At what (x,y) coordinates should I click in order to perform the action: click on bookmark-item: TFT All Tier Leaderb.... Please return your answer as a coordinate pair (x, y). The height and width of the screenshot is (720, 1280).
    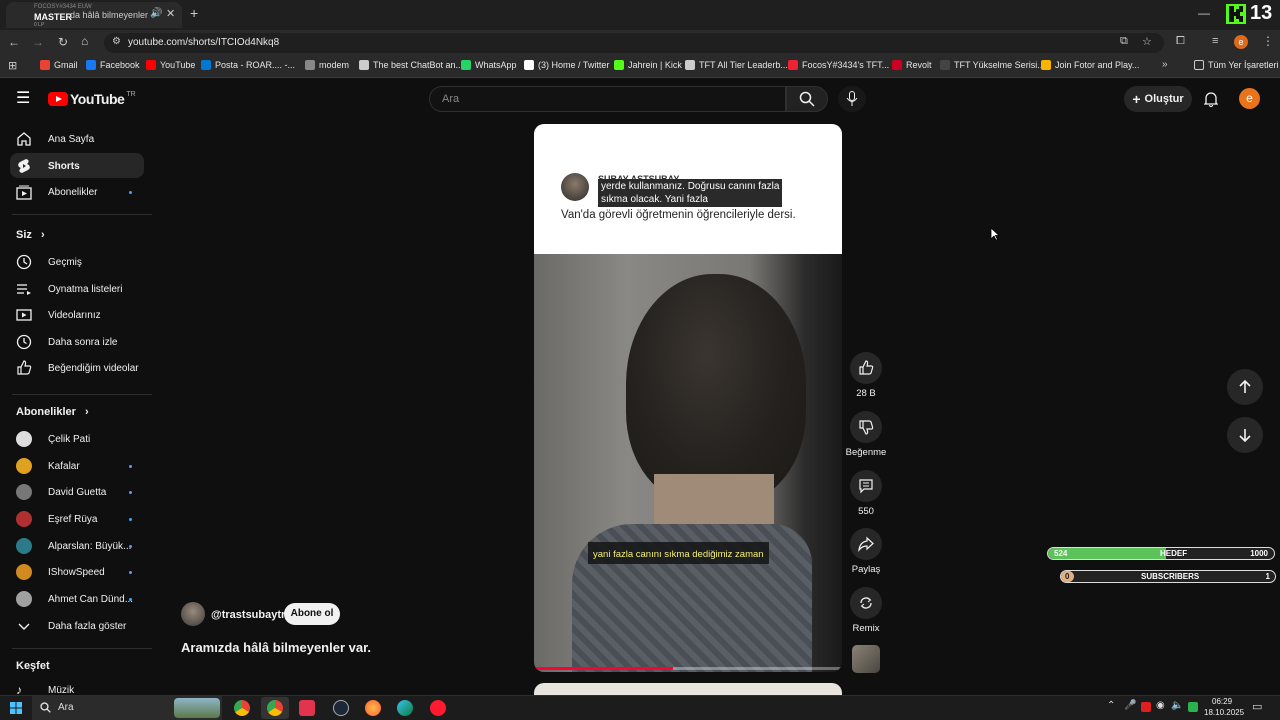
    Looking at the image, I should click on (736, 65).